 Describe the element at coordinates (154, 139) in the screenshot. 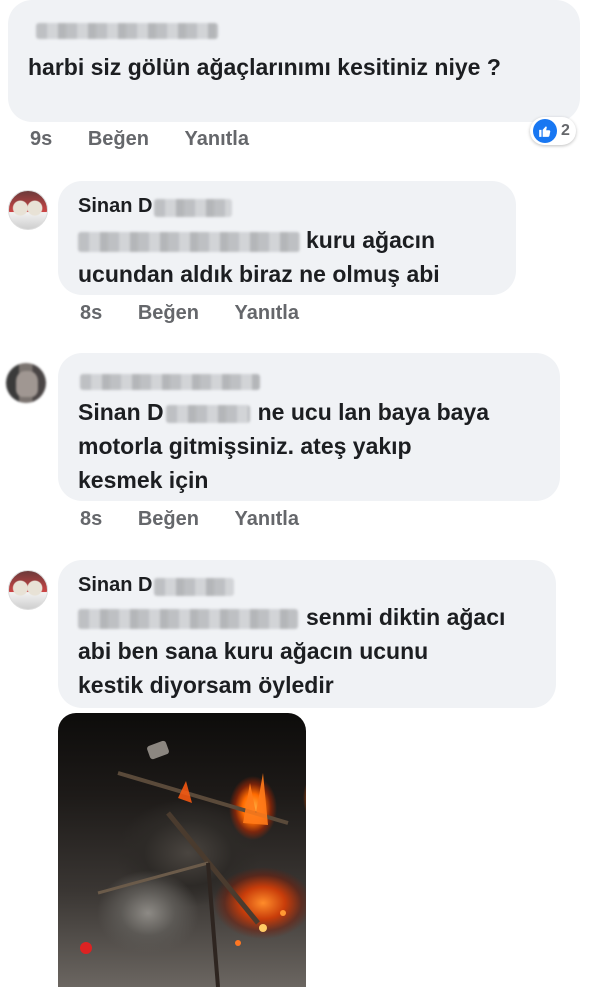

I see `comment-actions-1: 9s Beğen Yanıtla` at that location.